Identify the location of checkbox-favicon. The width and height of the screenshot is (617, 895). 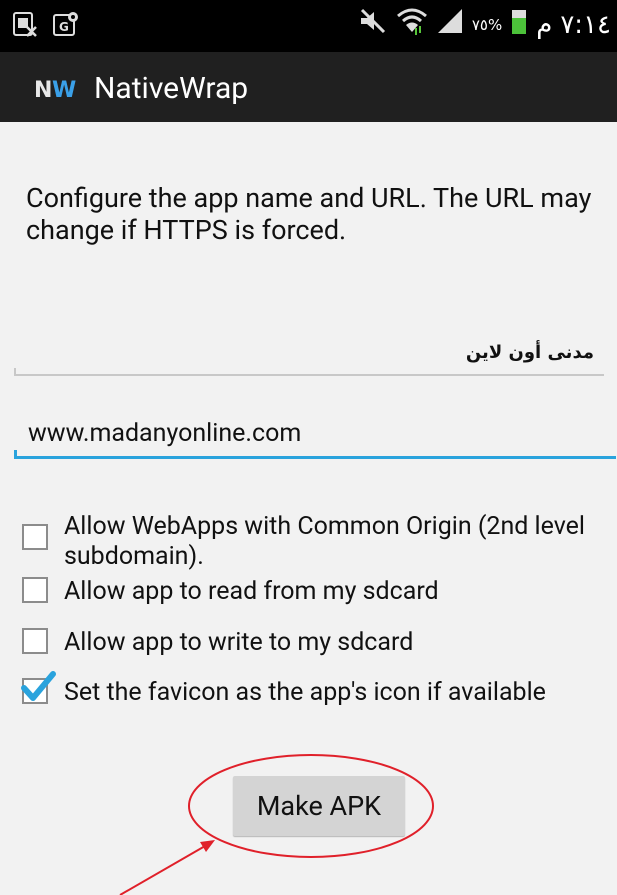
(38, 687).